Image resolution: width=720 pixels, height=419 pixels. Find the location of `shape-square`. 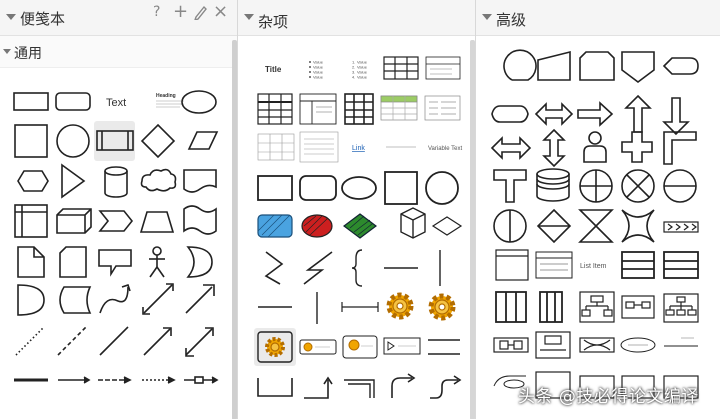

shape-square is located at coordinates (401, 188).